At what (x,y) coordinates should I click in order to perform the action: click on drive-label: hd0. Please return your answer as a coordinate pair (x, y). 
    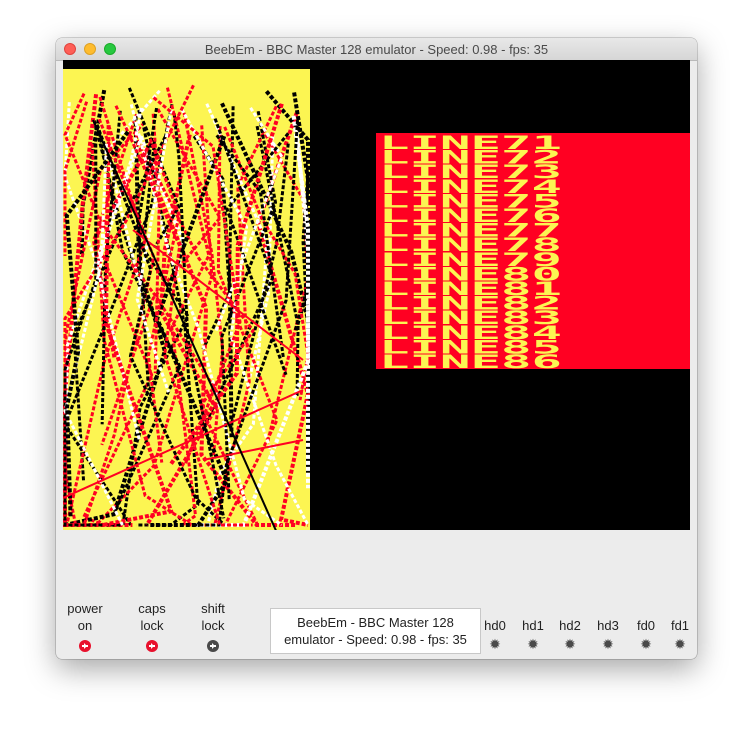
    Looking at the image, I should click on (495, 625).